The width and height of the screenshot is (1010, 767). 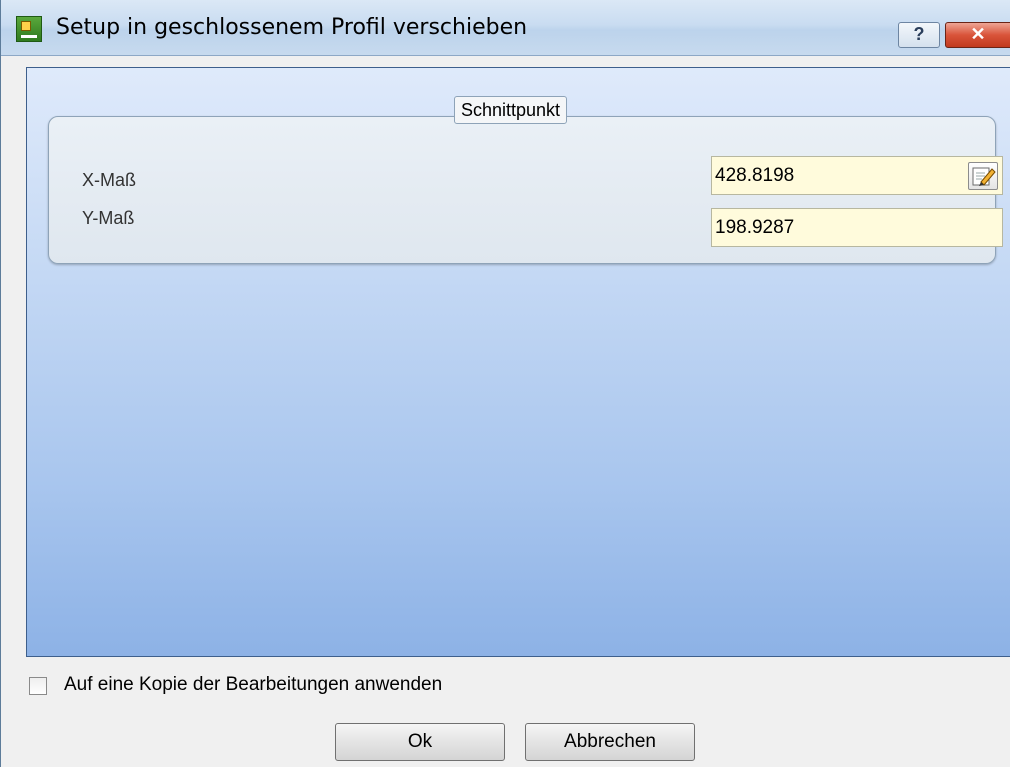 What do you see at coordinates (420, 742) in the screenshot?
I see `ok-button: Ok` at bounding box center [420, 742].